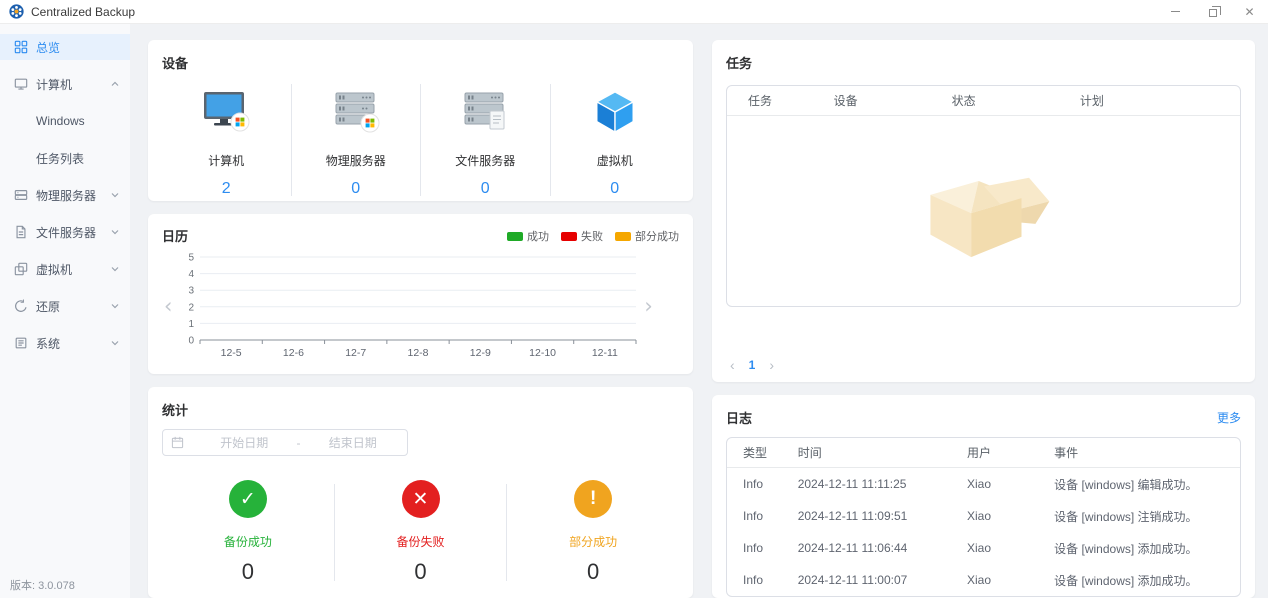 Image resolution: width=1268 pixels, height=598 pixels. I want to click on stat-item-success: ✓ 备份成功 0, so click(248, 532).